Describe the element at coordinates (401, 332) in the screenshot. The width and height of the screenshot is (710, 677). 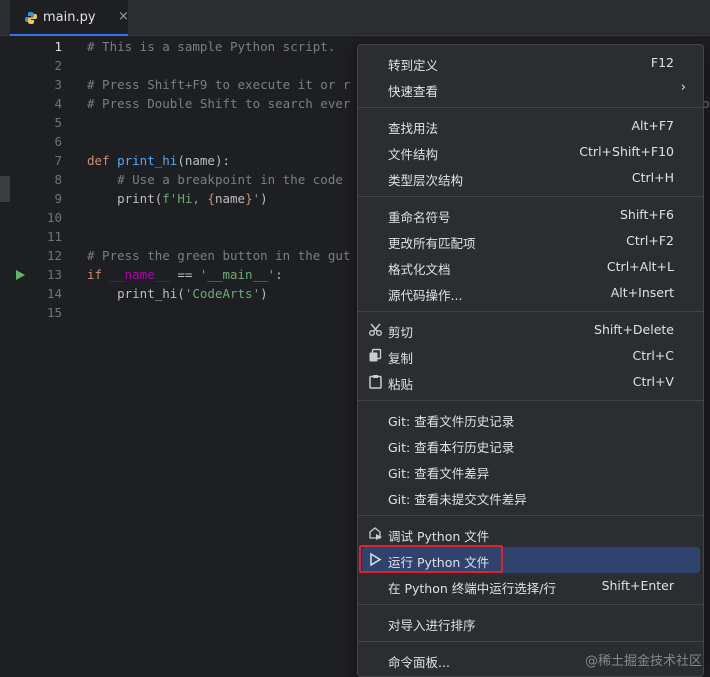
I see `menu-item-label: 剪切` at that location.